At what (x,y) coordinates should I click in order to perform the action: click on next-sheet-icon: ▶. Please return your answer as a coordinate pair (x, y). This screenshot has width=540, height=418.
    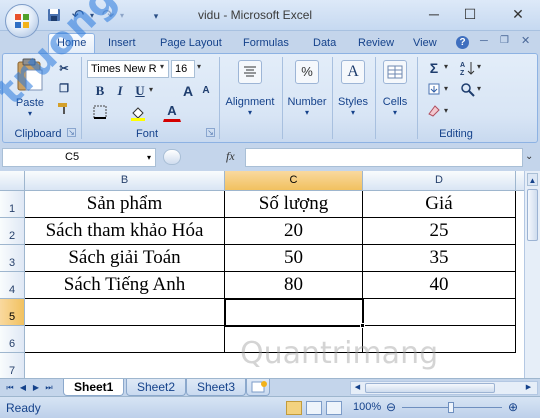
    Looking at the image, I should click on (36, 388).